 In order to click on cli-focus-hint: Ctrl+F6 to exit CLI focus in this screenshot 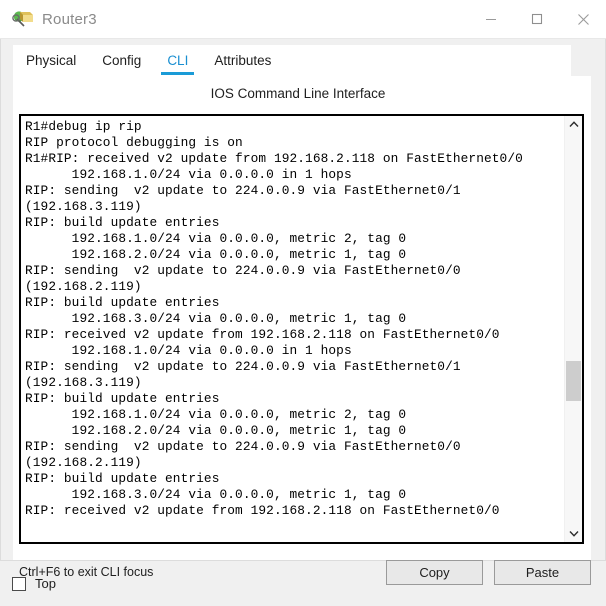, I will do `click(86, 572)`.